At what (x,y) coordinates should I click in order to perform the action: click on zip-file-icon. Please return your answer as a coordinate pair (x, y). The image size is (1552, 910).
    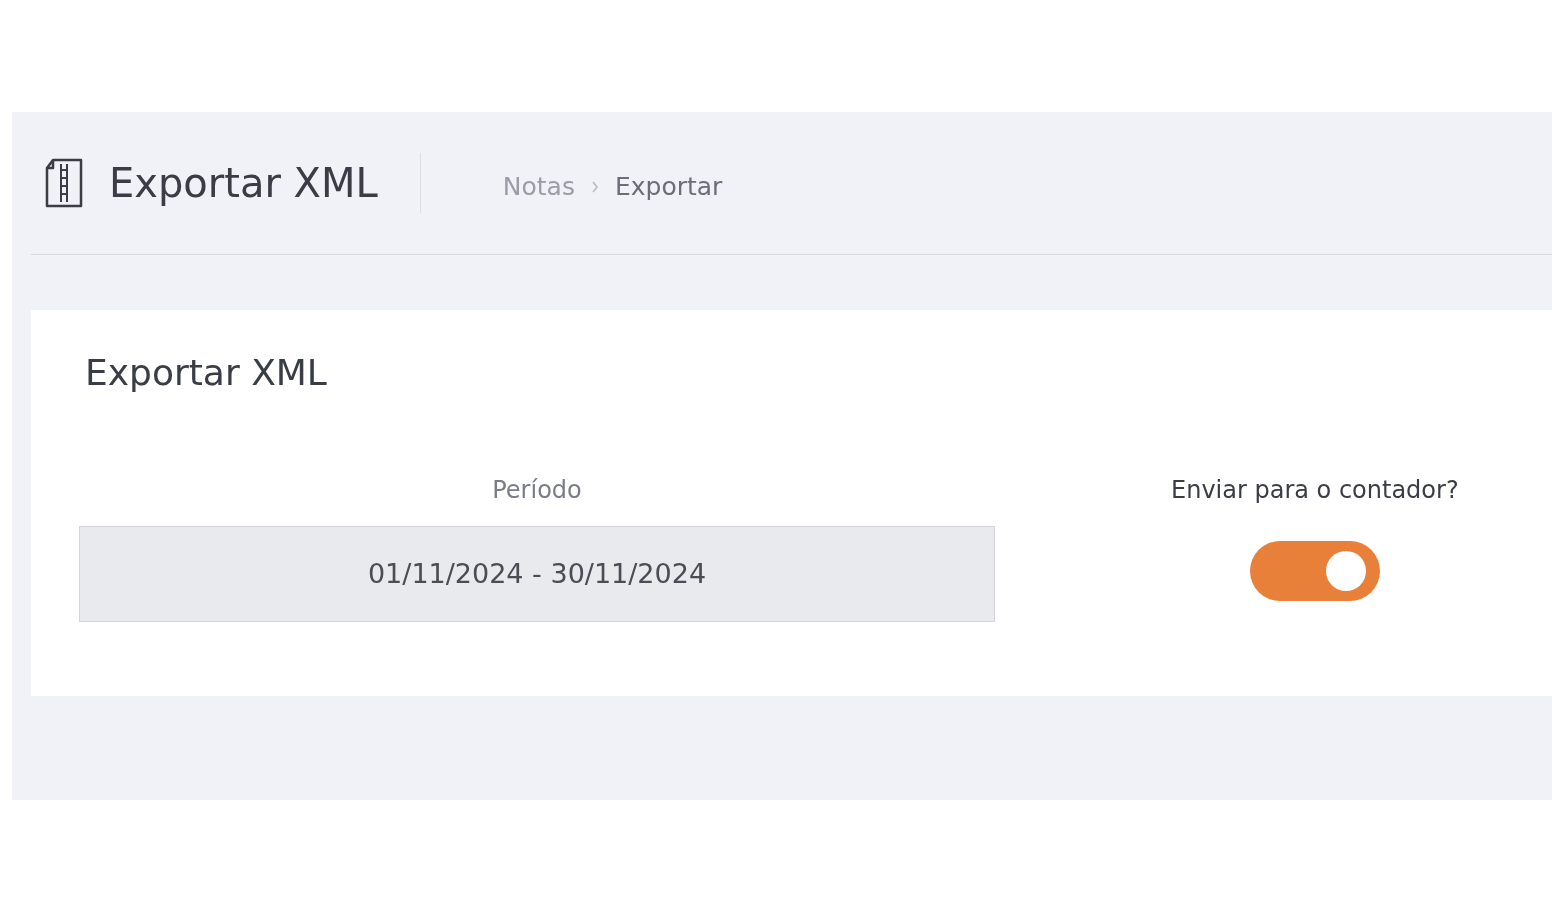
    Looking at the image, I should click on (64, 183).